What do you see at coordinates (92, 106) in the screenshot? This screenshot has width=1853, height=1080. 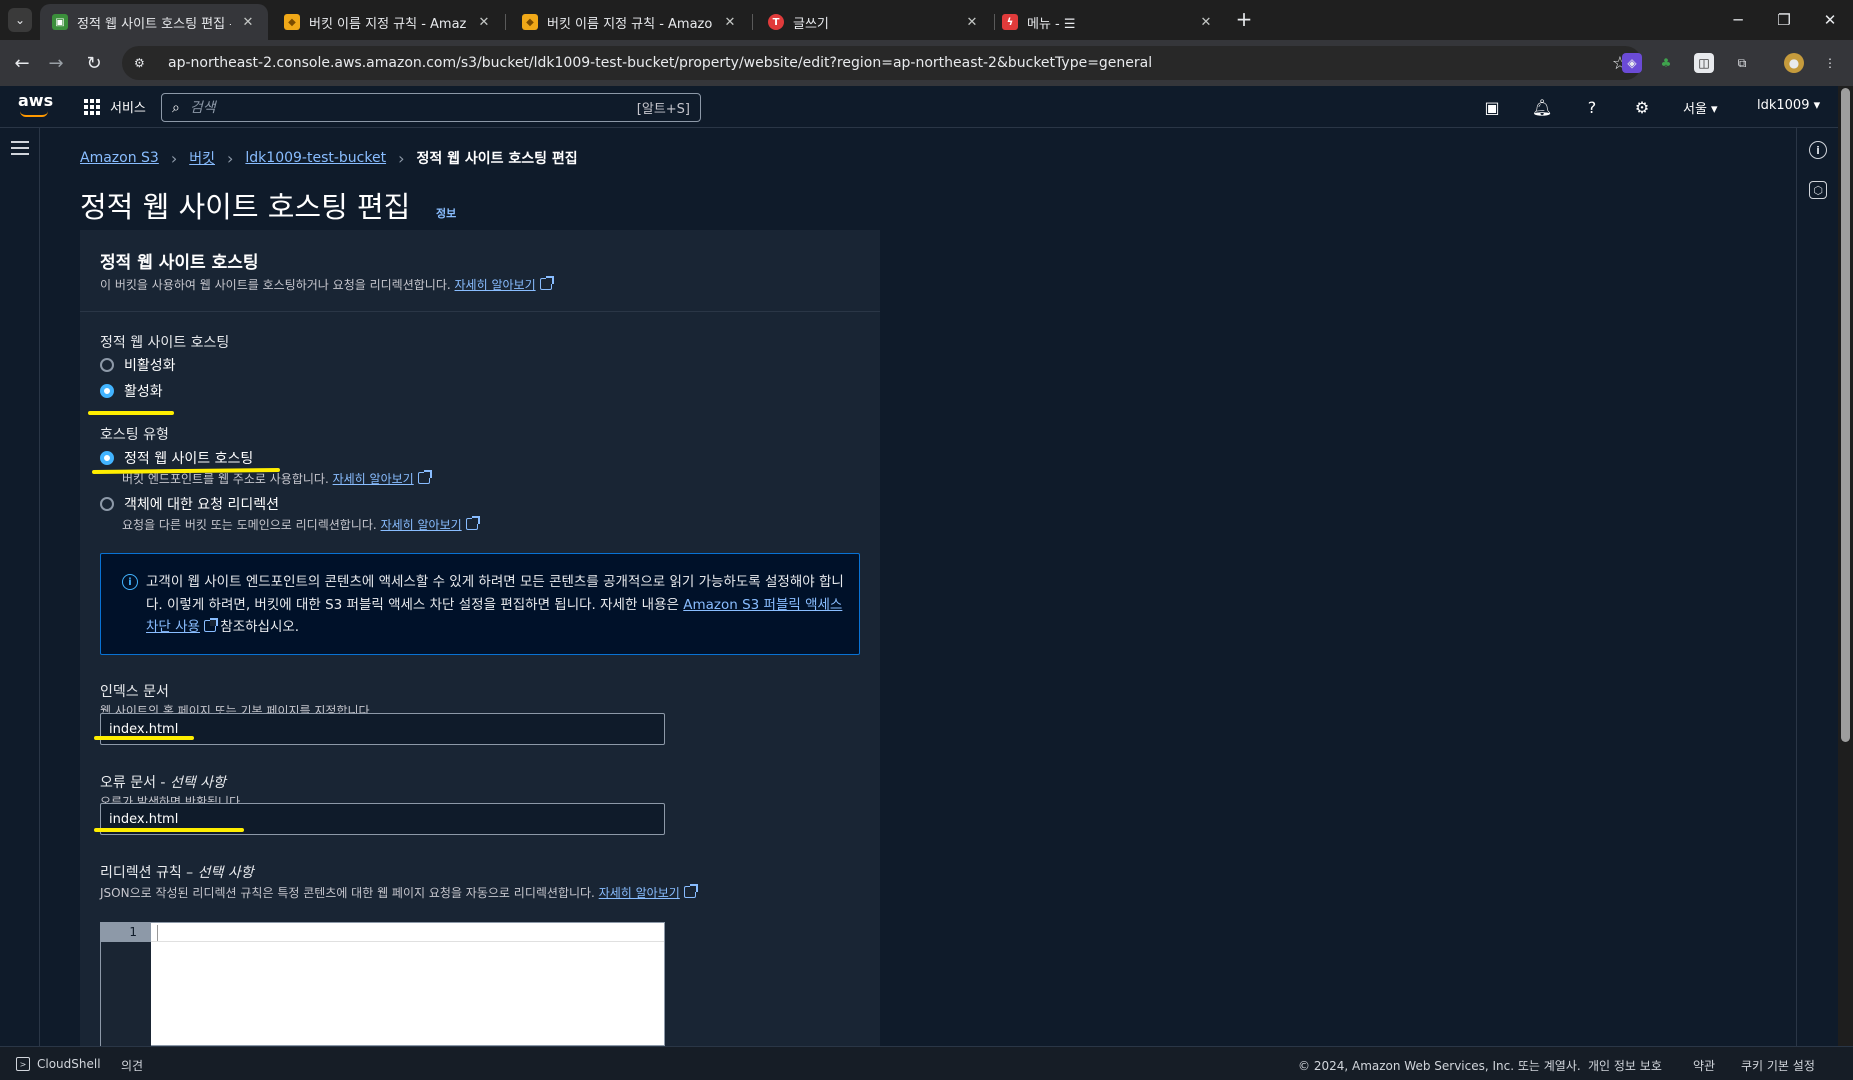 I see `grid-icon` at bounding box center [92, 106].